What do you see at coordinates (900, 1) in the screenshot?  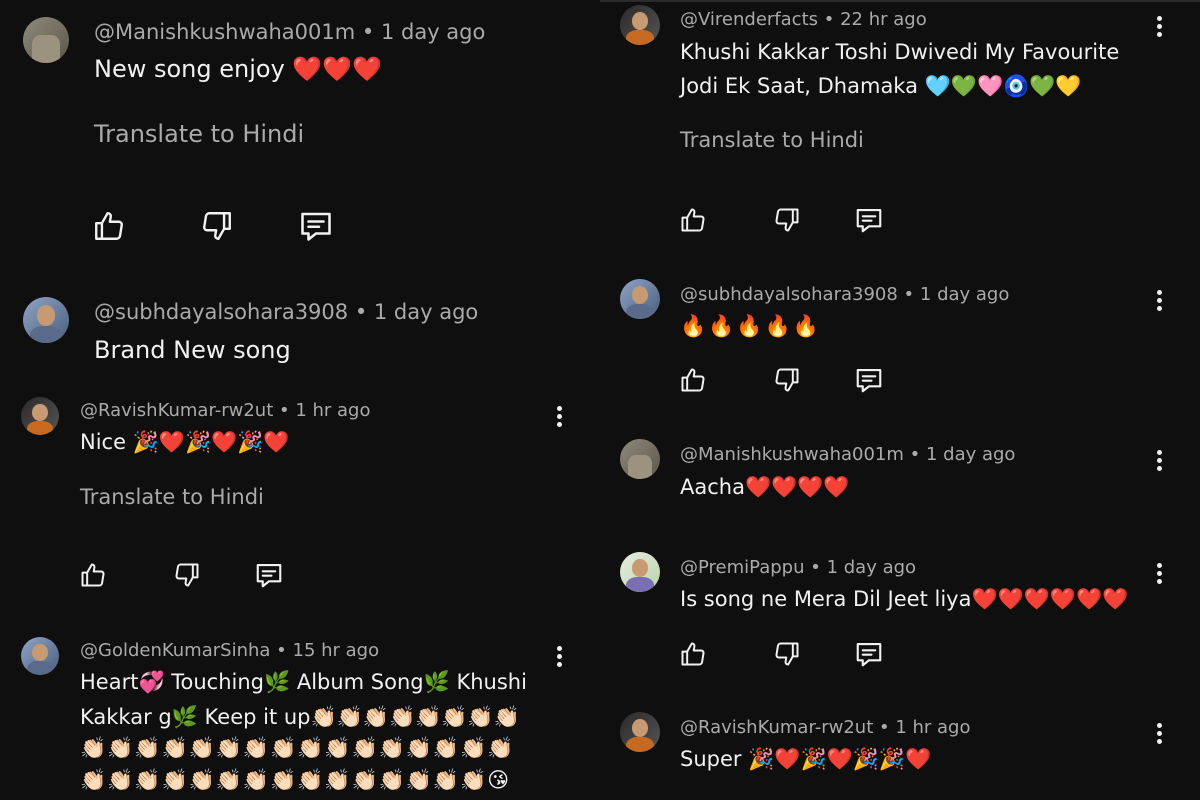 I see `top-divider` at bounding box center [900, 1].